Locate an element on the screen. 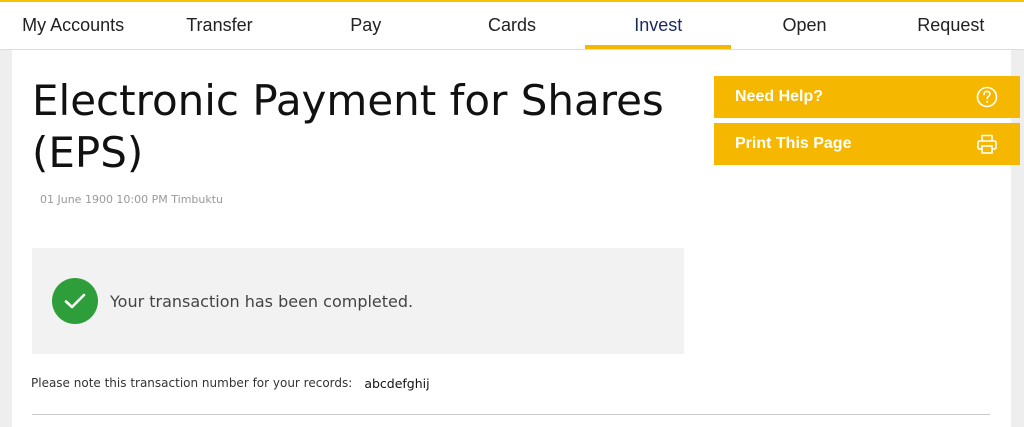 The image size is (1024, 427). nav-invest: Invest is located at coordinates (658, 25).